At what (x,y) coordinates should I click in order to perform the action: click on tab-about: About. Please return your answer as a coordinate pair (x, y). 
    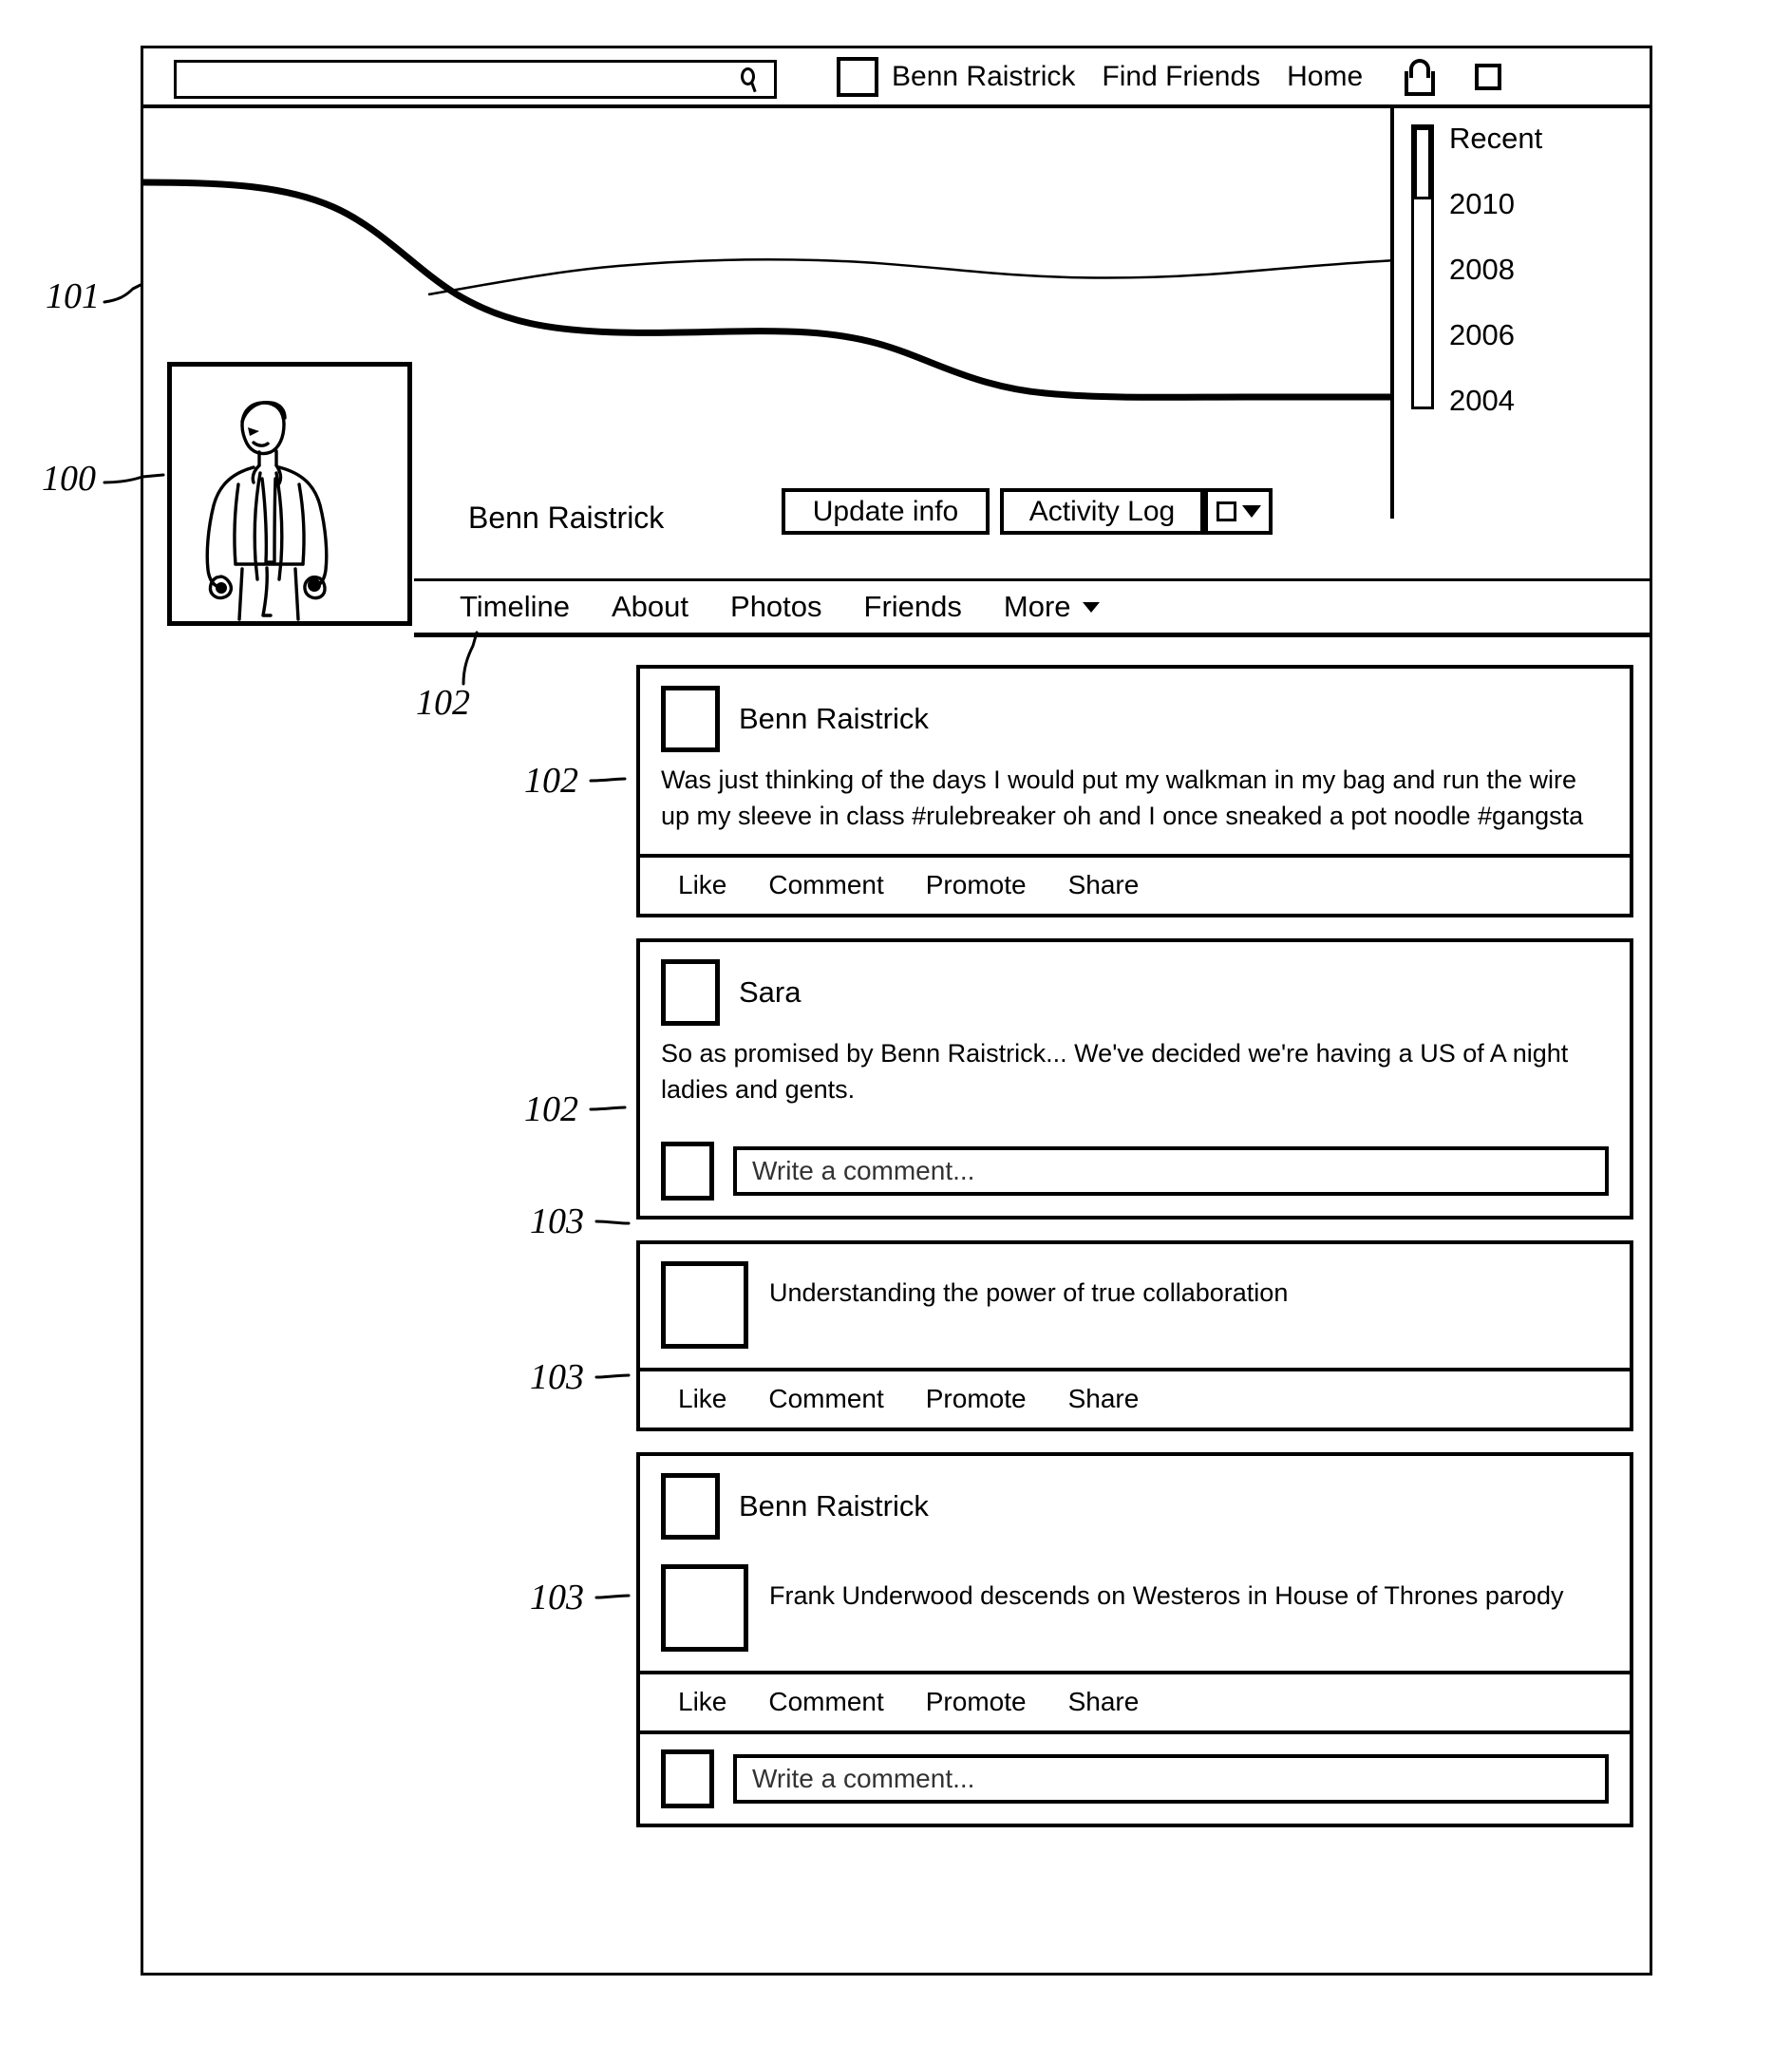
    Looking at the image, I should click on (650, 607).